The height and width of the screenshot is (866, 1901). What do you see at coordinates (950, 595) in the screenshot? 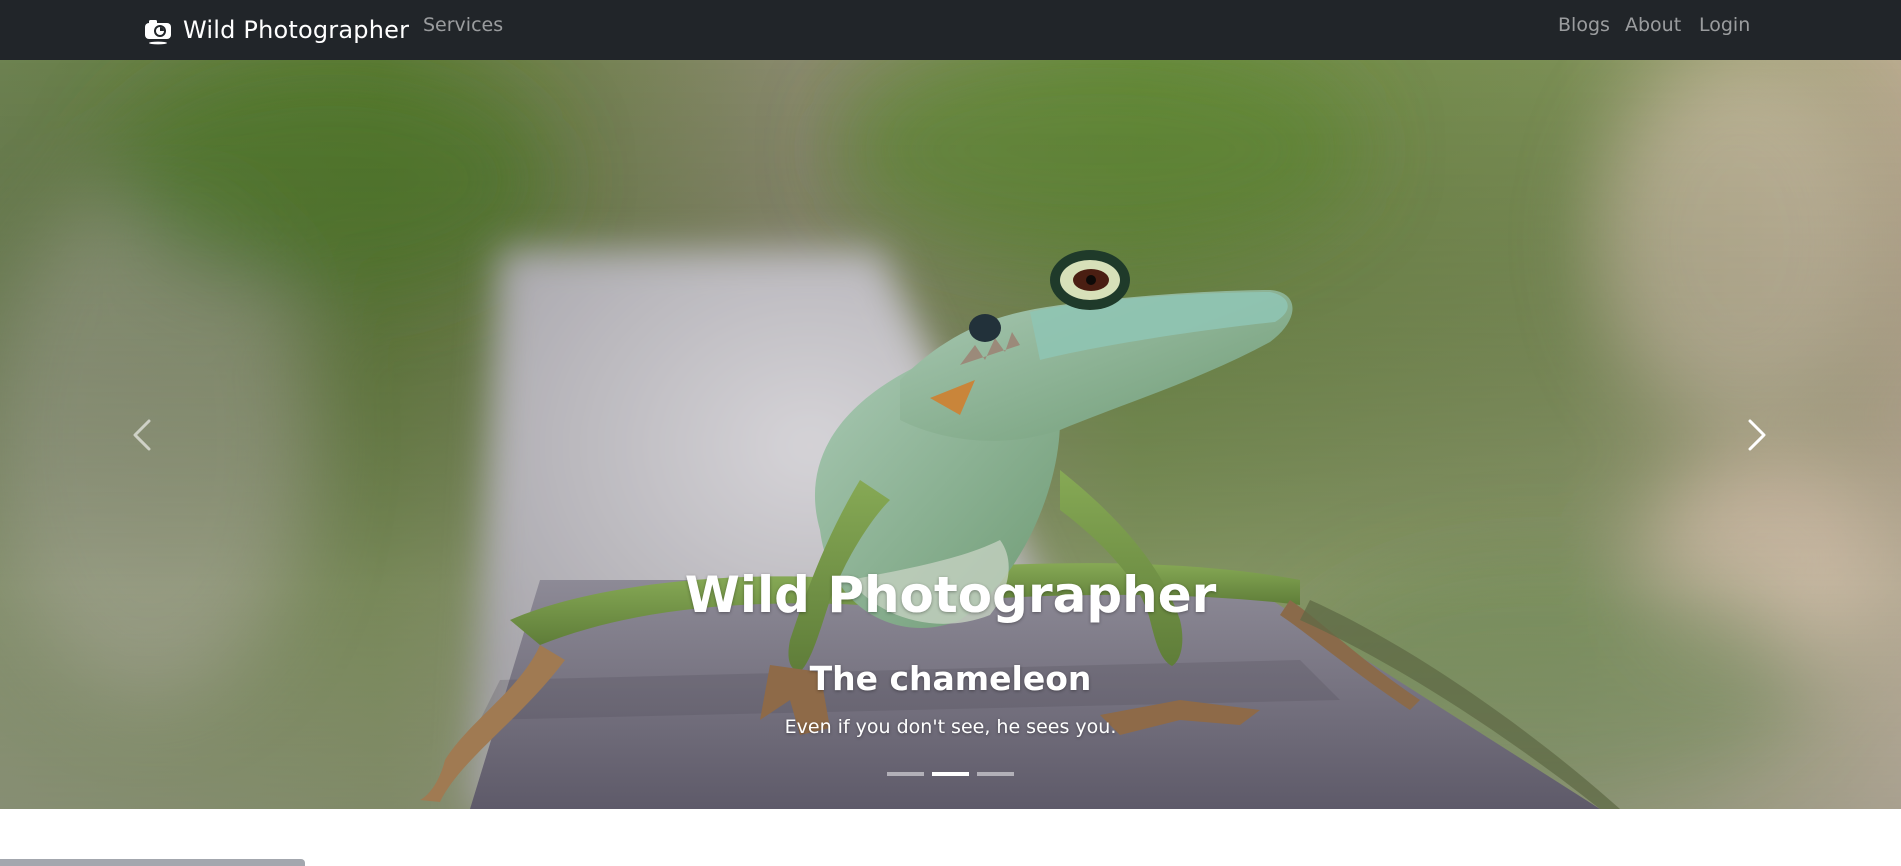
I see `carousel-caption-title: Wild Photographer` at bounding box center [950, 595].